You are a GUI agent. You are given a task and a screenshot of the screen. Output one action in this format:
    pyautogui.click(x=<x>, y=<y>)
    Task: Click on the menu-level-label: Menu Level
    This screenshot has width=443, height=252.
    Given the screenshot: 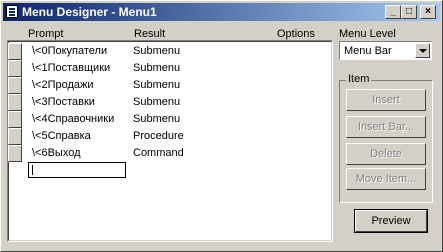 What is the action you would take?
    pyautogui.click(x=367, y=34)
    